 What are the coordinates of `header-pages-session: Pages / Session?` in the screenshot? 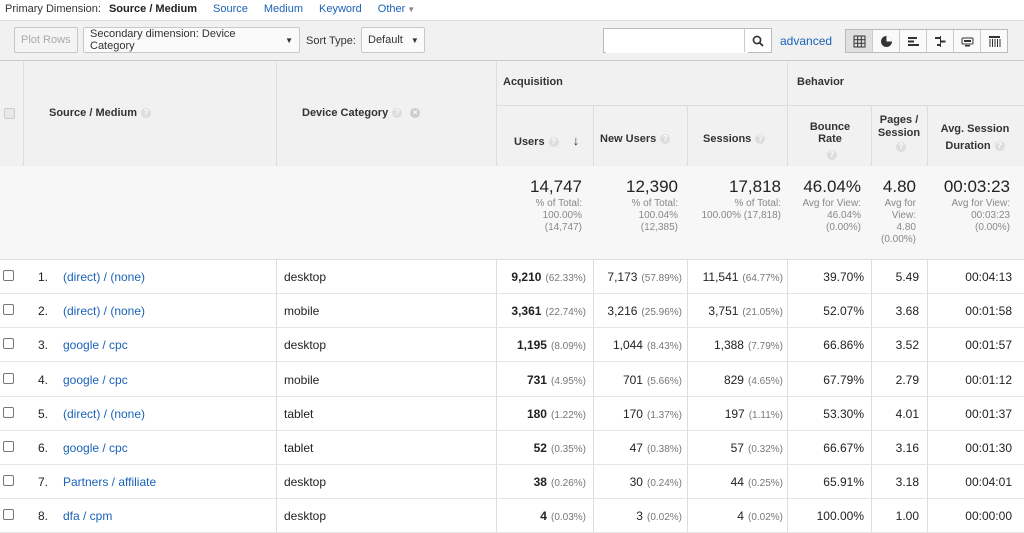 It's located at (899, 133).